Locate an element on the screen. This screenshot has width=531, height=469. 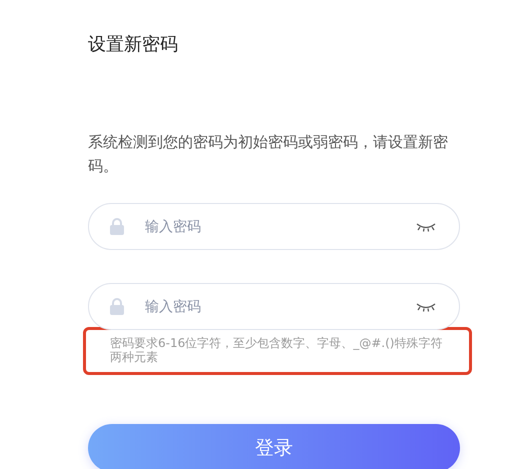
page-title: 设置新密码 is located at coordinates (133, 45).